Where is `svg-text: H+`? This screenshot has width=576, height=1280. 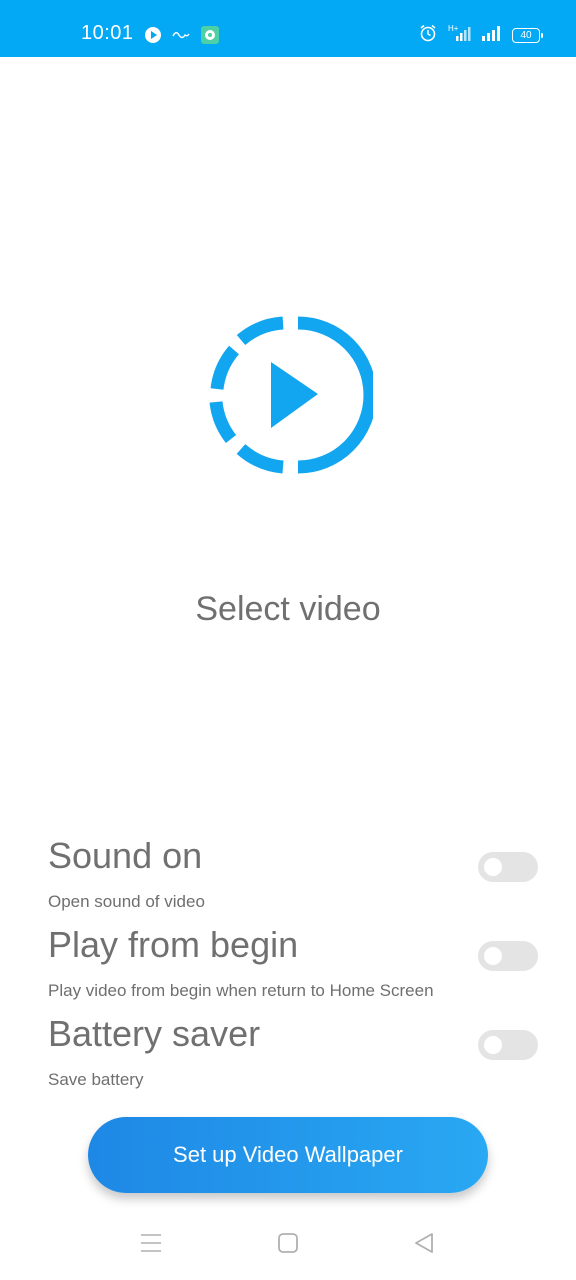
svg-text: H+ is located at coordinates (453, 28).